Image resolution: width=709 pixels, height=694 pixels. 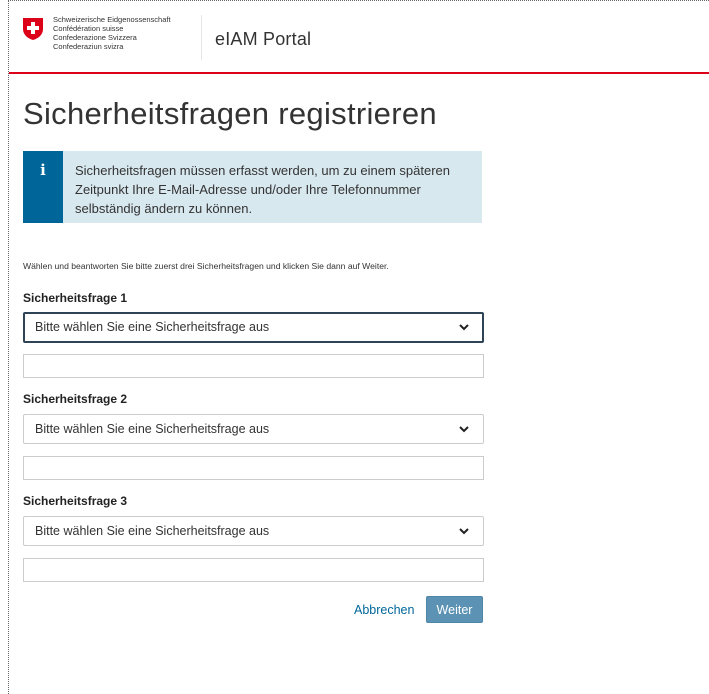 What do you see at coordinates (253, 468) in the screenshot?
I see `question-2-answer-input` at bounding box center [253, 468].